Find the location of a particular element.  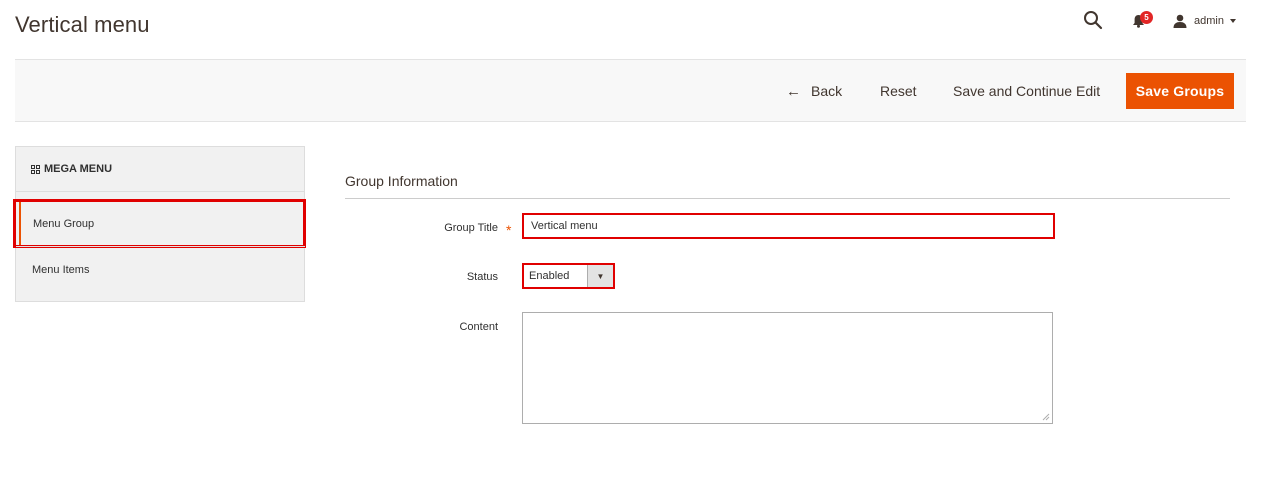

section-divider is located at coordinates (787, 198).